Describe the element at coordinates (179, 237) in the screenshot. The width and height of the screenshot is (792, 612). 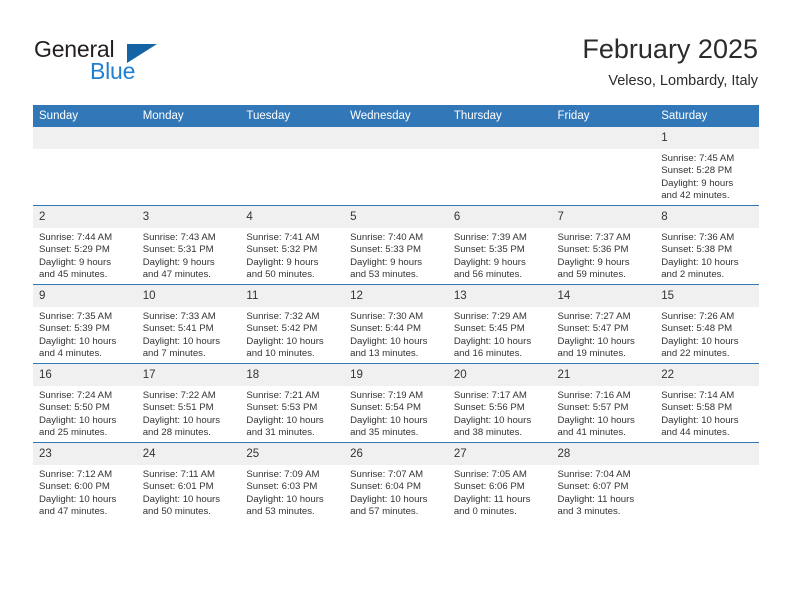
I see `day-detail-line: Sunrise: 7:43 AM` at that location.